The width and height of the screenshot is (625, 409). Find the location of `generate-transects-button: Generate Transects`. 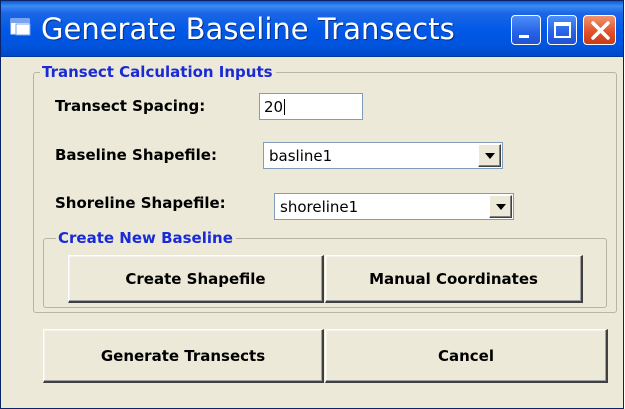

generate-transects-button: Generate Transects is located at coordinates (183, 356).